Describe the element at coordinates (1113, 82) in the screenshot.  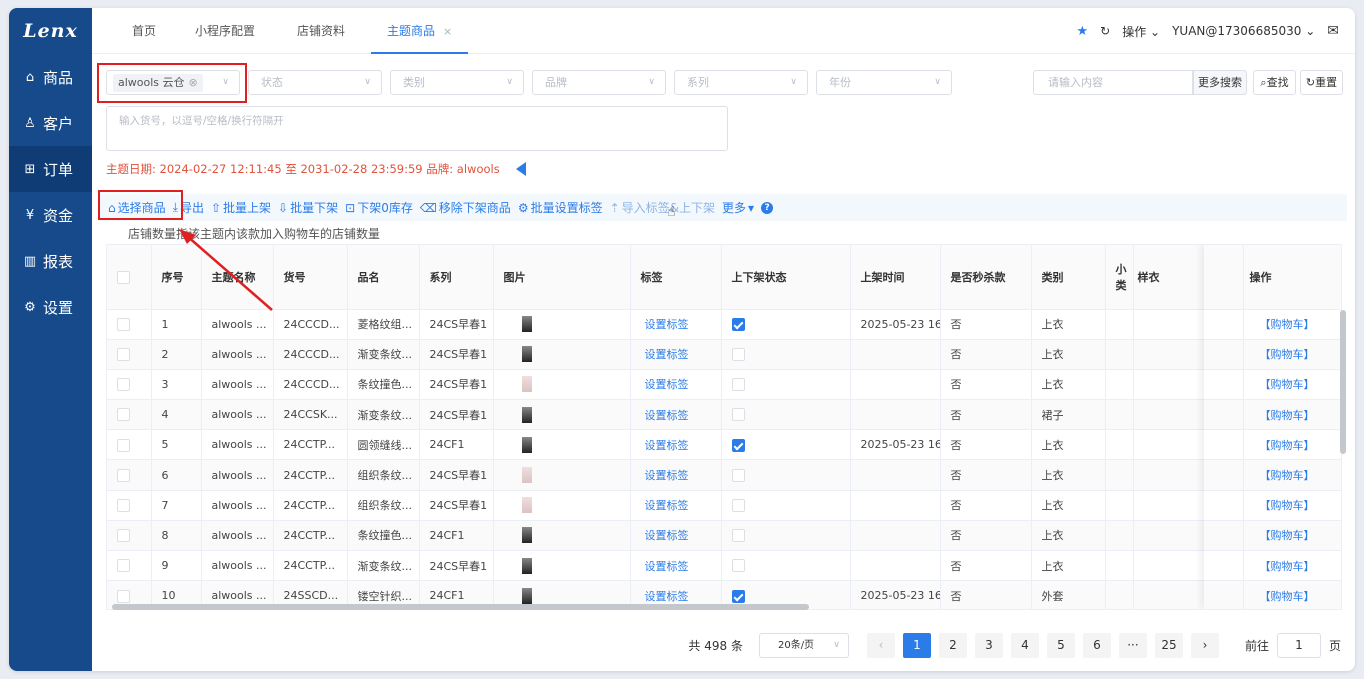
I see `search-input: 请输入内容` at that location.